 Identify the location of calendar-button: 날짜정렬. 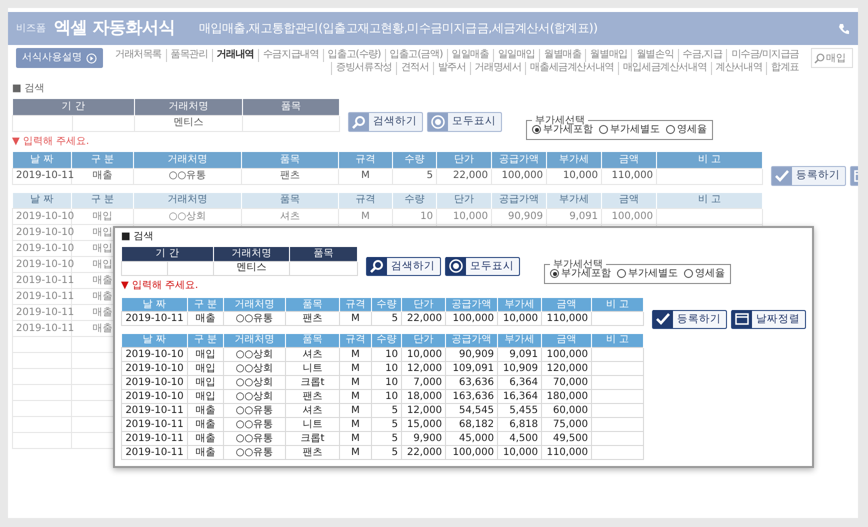
(768, 319).